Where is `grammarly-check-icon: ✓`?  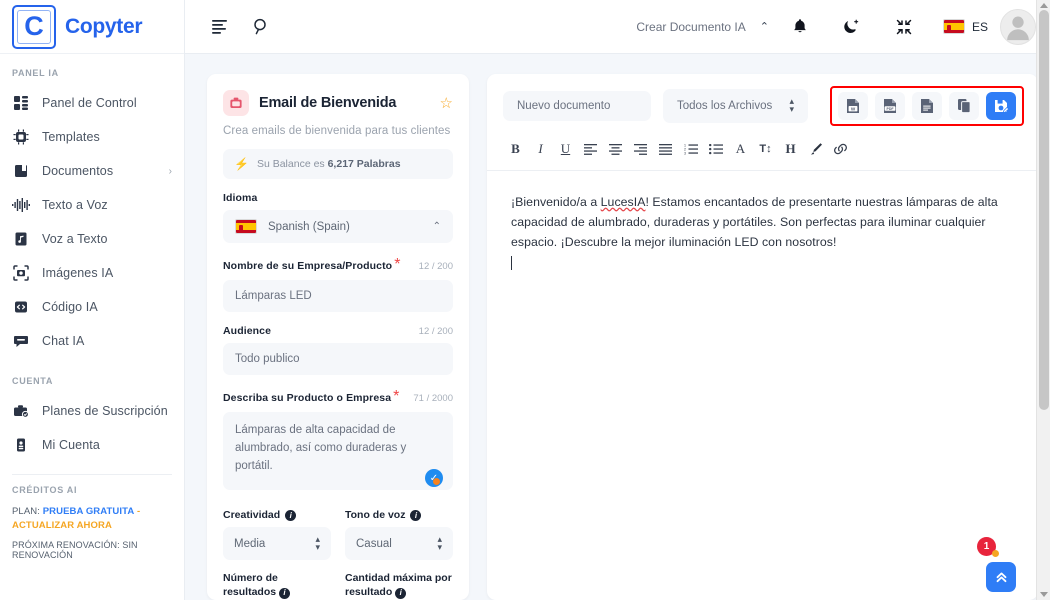
grammarly-check-icon: ✓ is located at coordinates (434, 478).